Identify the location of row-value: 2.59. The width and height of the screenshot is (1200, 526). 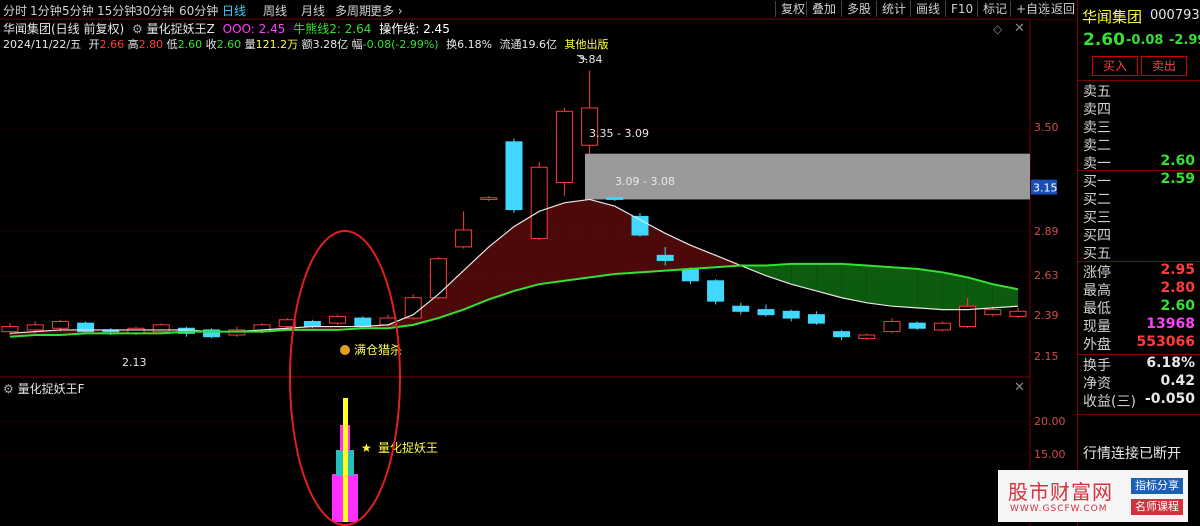
(1177, 179).